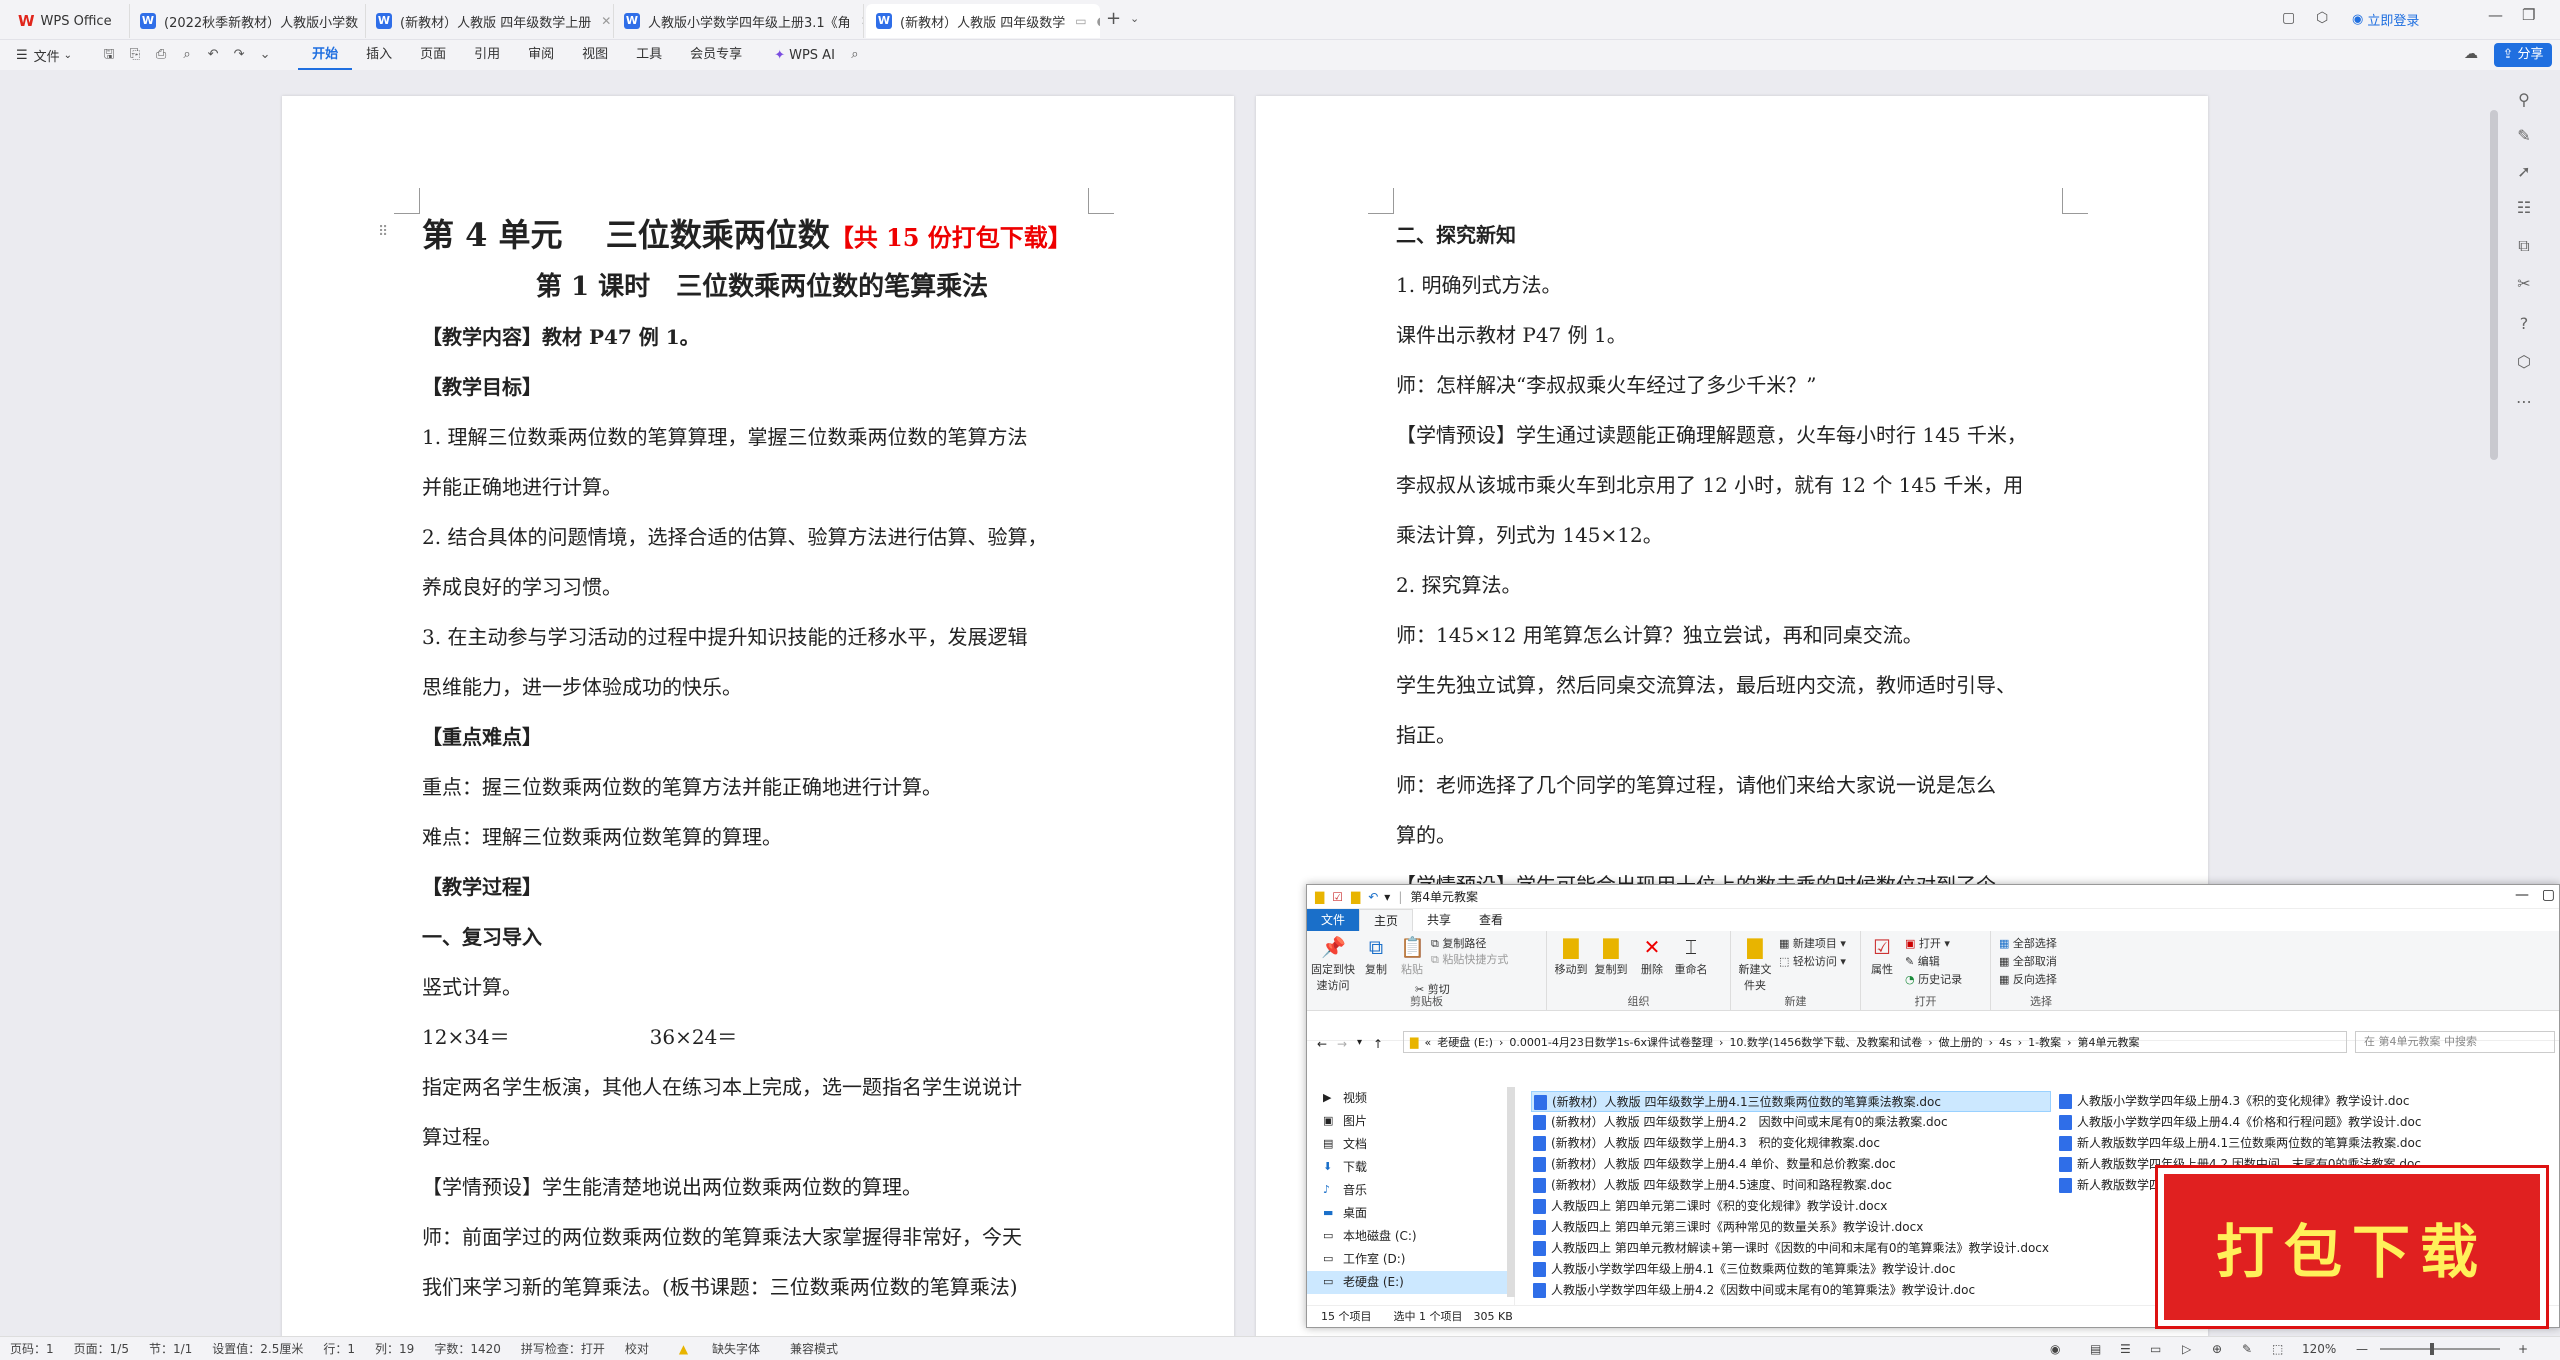 Image resolution: width=2560 pixels, height=1360 pixels. What do you see at coordinates (649, 55) in the screenshot?
I see `menu-tools: 工具` at bounding box center [649, 55].